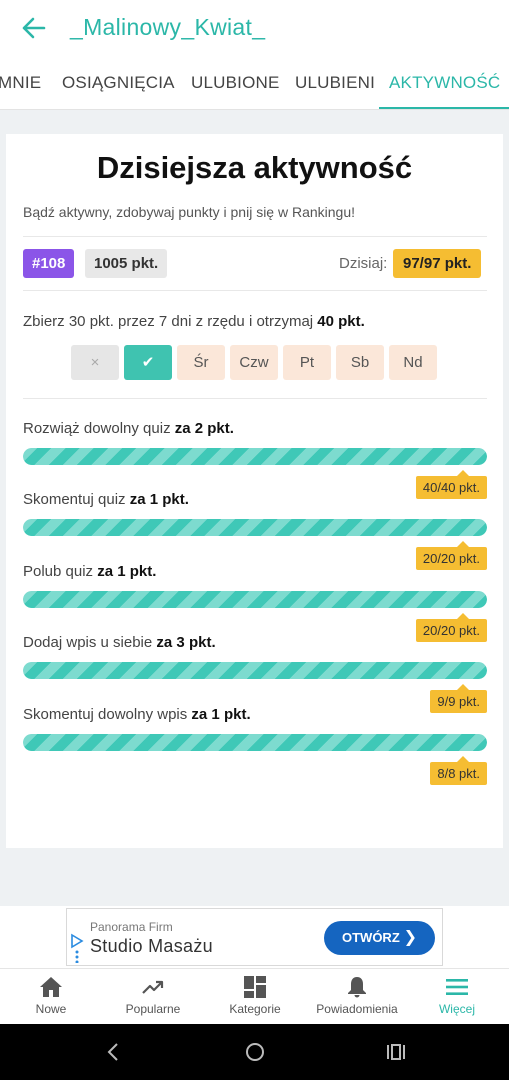 The height and width of the screenshot is (1080, 509). I want to click on ad-open-button: OTWÓRZ ❯, so click(379, 938).